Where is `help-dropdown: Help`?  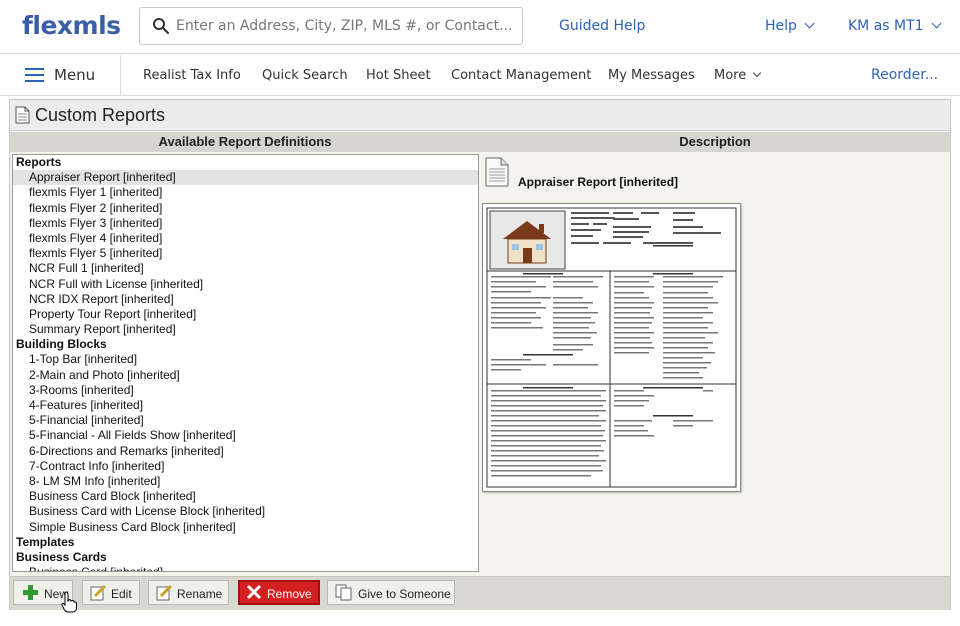 help-dropdown: Help is located at coordinates (790, 26).